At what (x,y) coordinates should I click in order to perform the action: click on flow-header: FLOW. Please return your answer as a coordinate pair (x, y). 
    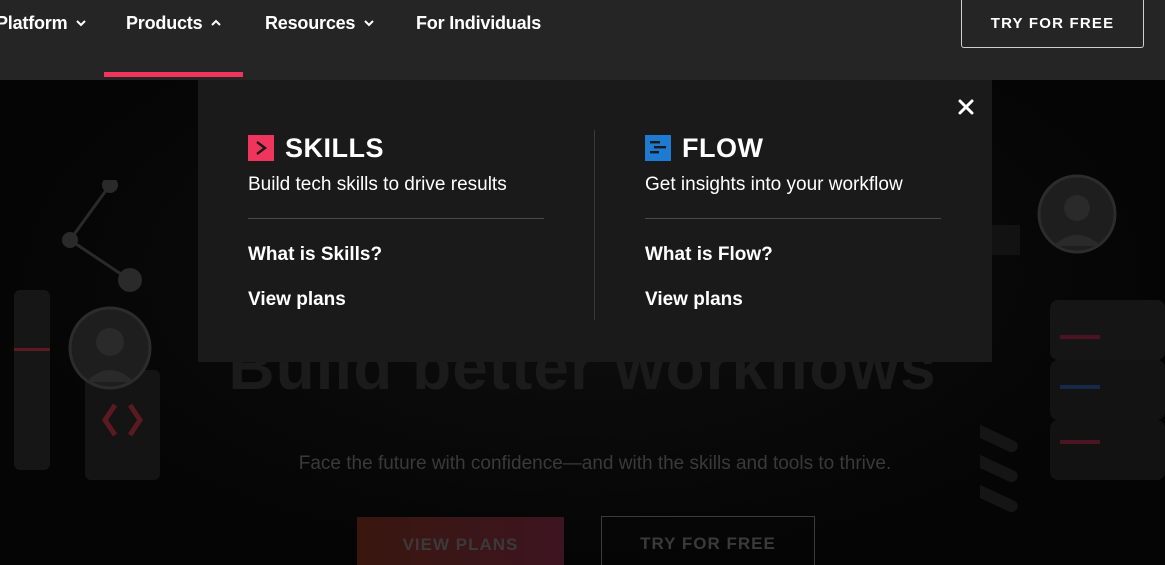
    Looking at the image, I should click on (793, 148).